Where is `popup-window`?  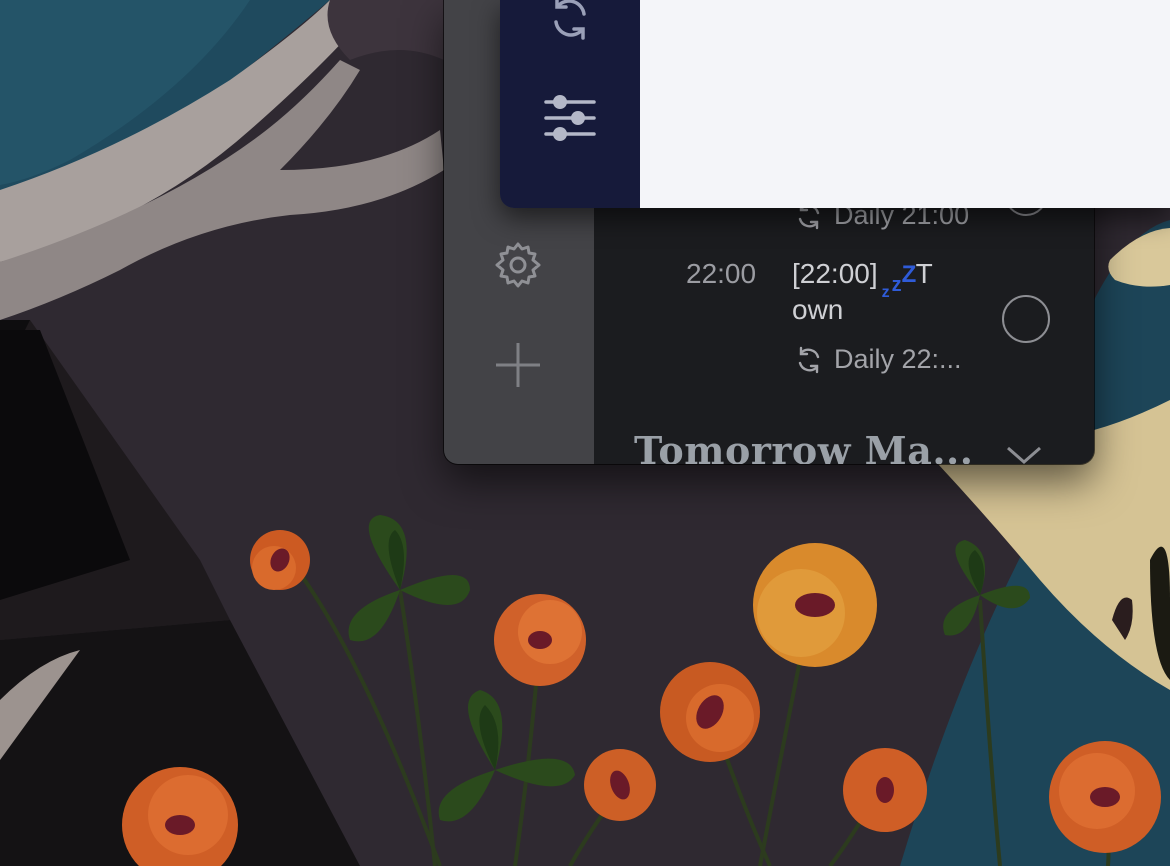 popup-window is located at coordinates (835, 104).